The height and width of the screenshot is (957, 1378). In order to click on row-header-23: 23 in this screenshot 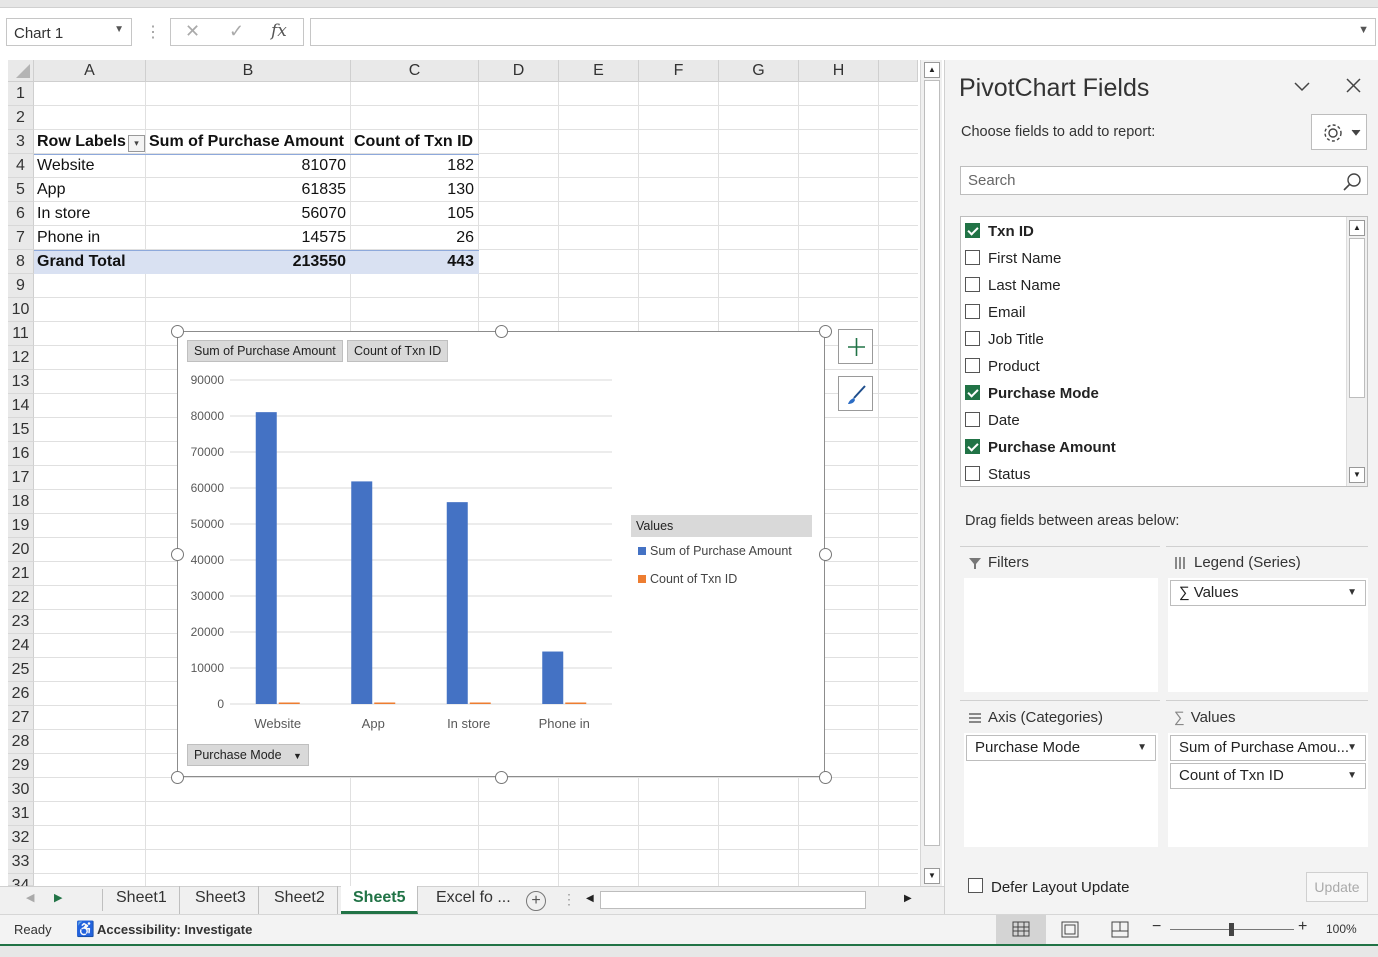, I will do `click(21, 622)`.